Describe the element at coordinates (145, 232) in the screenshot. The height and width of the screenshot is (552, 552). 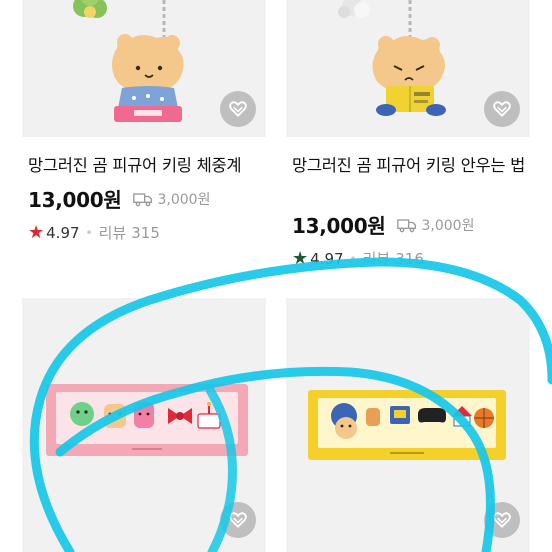
I see `review-count-1: 315` at that location.